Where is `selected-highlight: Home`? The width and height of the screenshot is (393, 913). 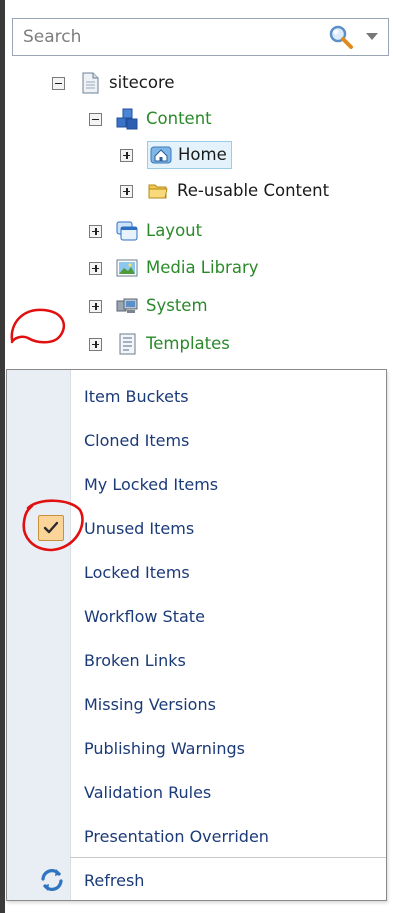 selected-highlight: Home is located at coordinates (189, 155).